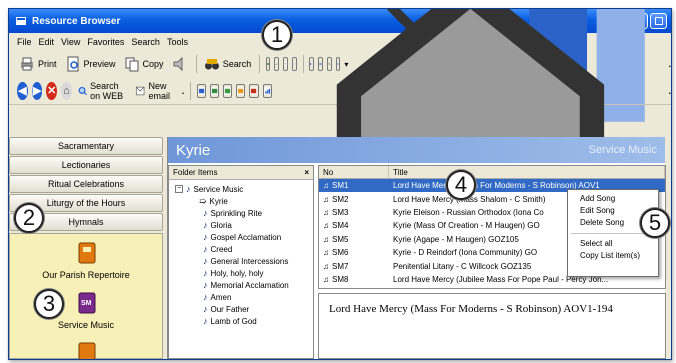  What do you see at coordinates (190, 90) in the screenshot?
I see `toolbar-separator` at bounding box center [190, 90].